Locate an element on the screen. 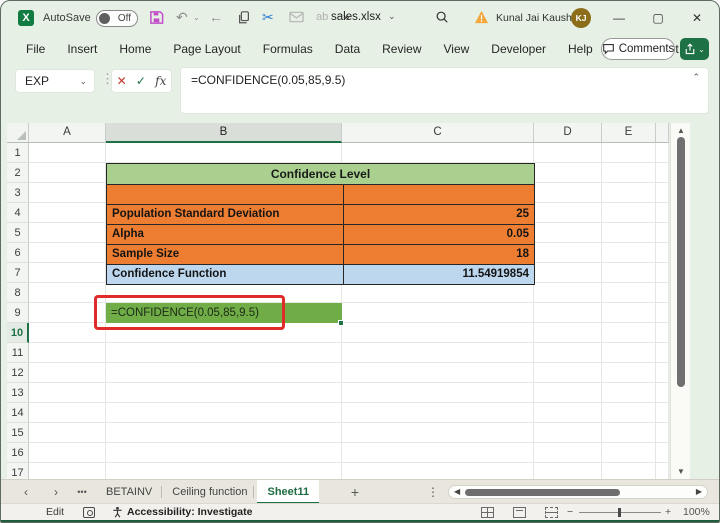  ribbon-tab: View is located at coordinates (457, 49).